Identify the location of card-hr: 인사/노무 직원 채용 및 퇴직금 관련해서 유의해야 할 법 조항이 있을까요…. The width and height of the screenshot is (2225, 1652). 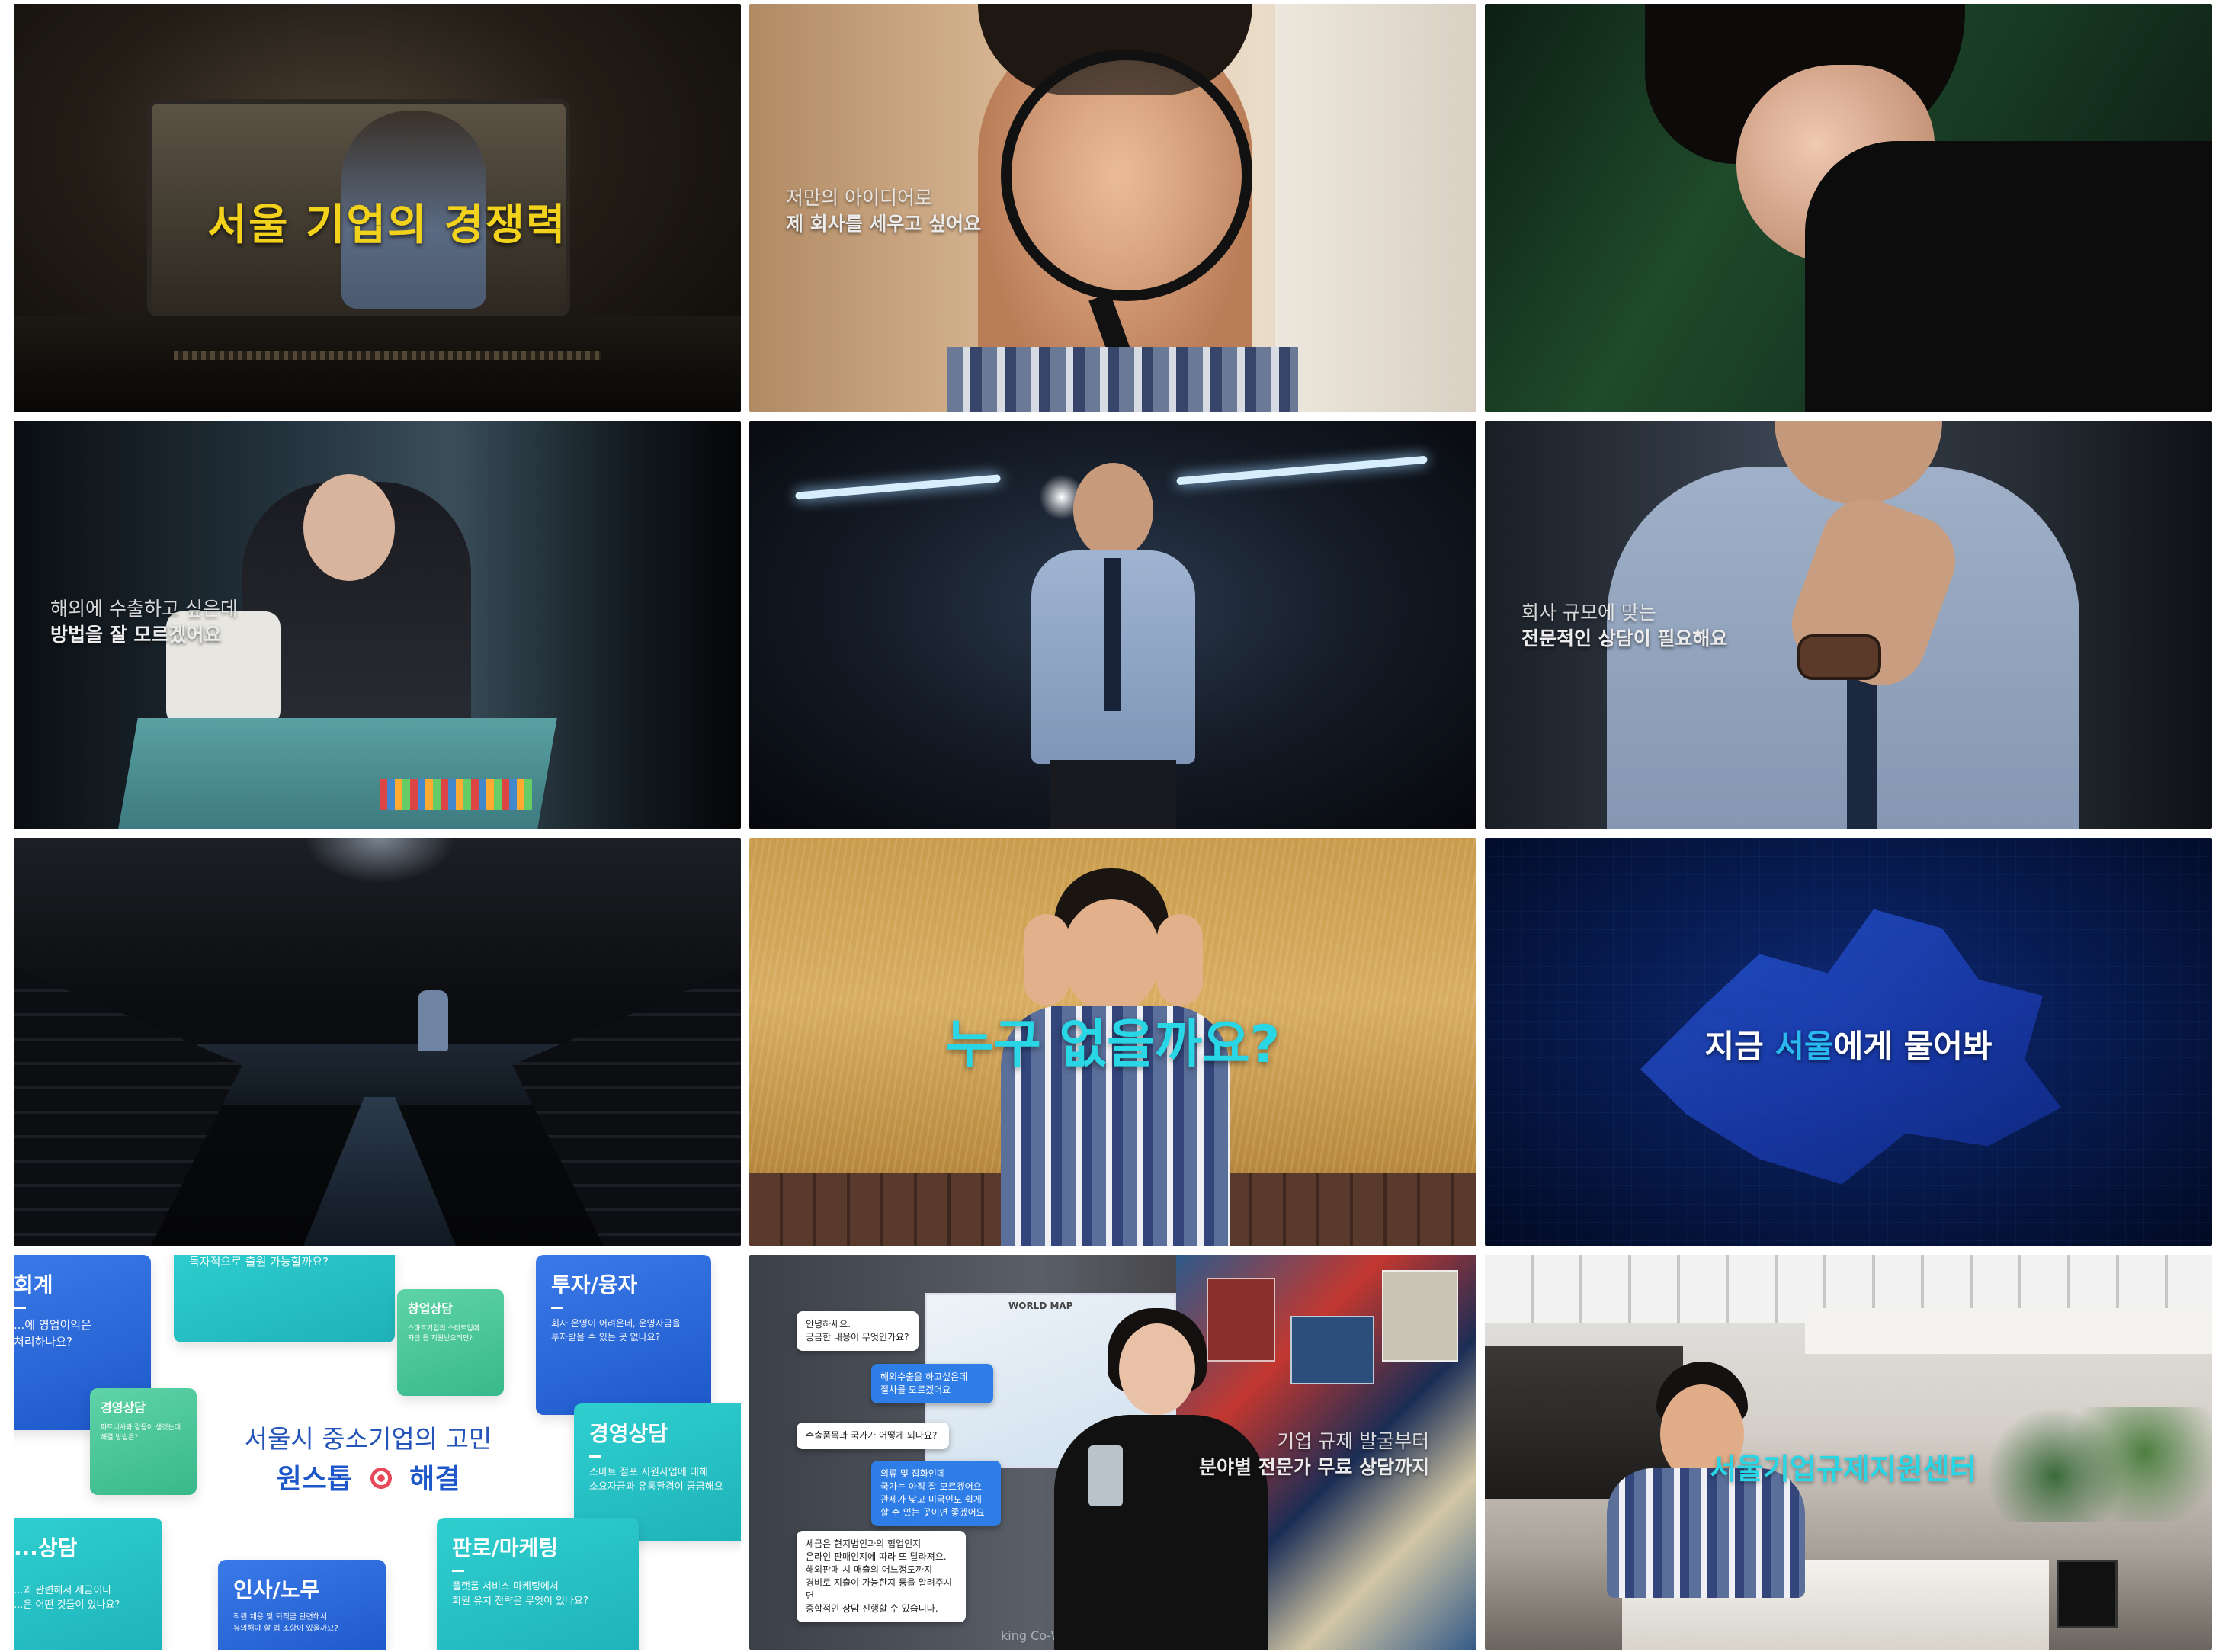
(302, 1605).